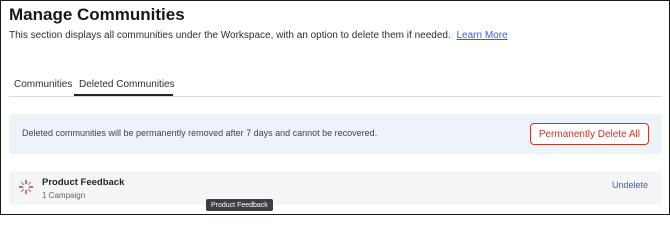  Describe the element at coordinates (630, 185) in the screenshot. I see `undelete-link: Undelete` at that location.